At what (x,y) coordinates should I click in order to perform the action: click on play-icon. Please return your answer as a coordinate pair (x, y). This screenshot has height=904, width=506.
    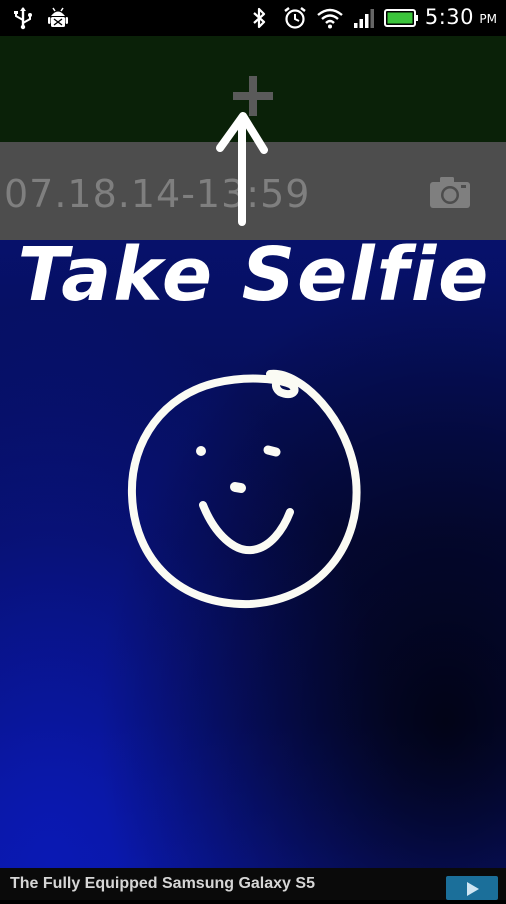
    Looking at the image, I should click on (473, 889).